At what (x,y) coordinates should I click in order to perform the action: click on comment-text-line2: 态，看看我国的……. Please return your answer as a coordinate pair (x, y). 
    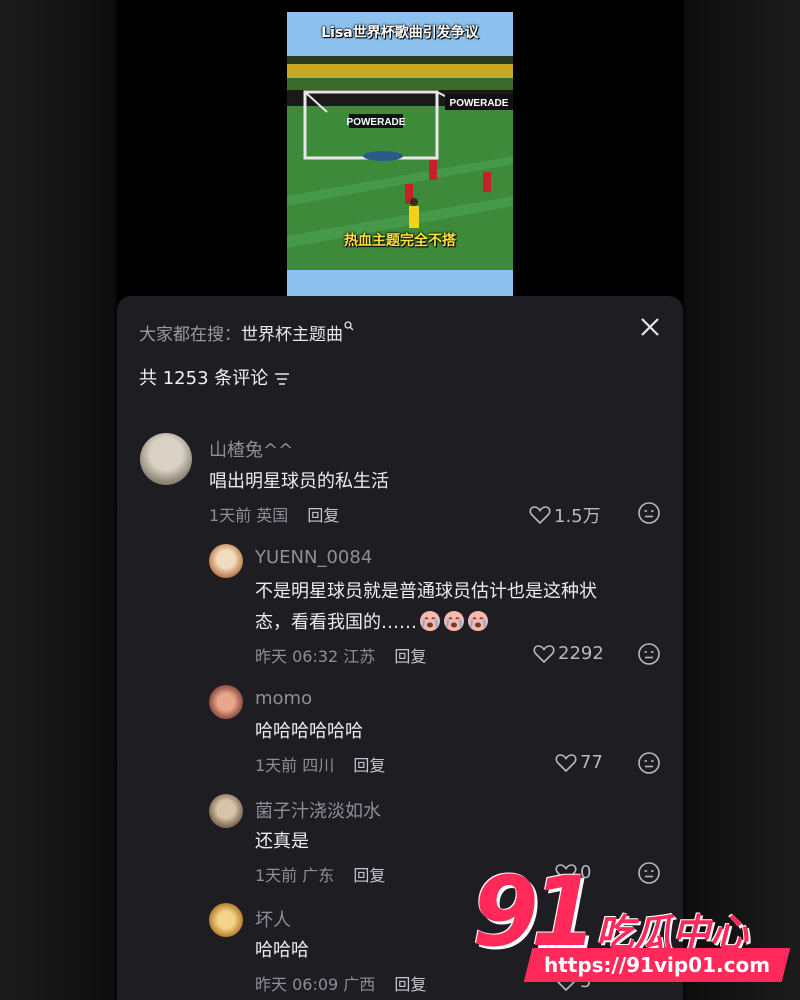
    Looking at the image, I should click on (372, 622).